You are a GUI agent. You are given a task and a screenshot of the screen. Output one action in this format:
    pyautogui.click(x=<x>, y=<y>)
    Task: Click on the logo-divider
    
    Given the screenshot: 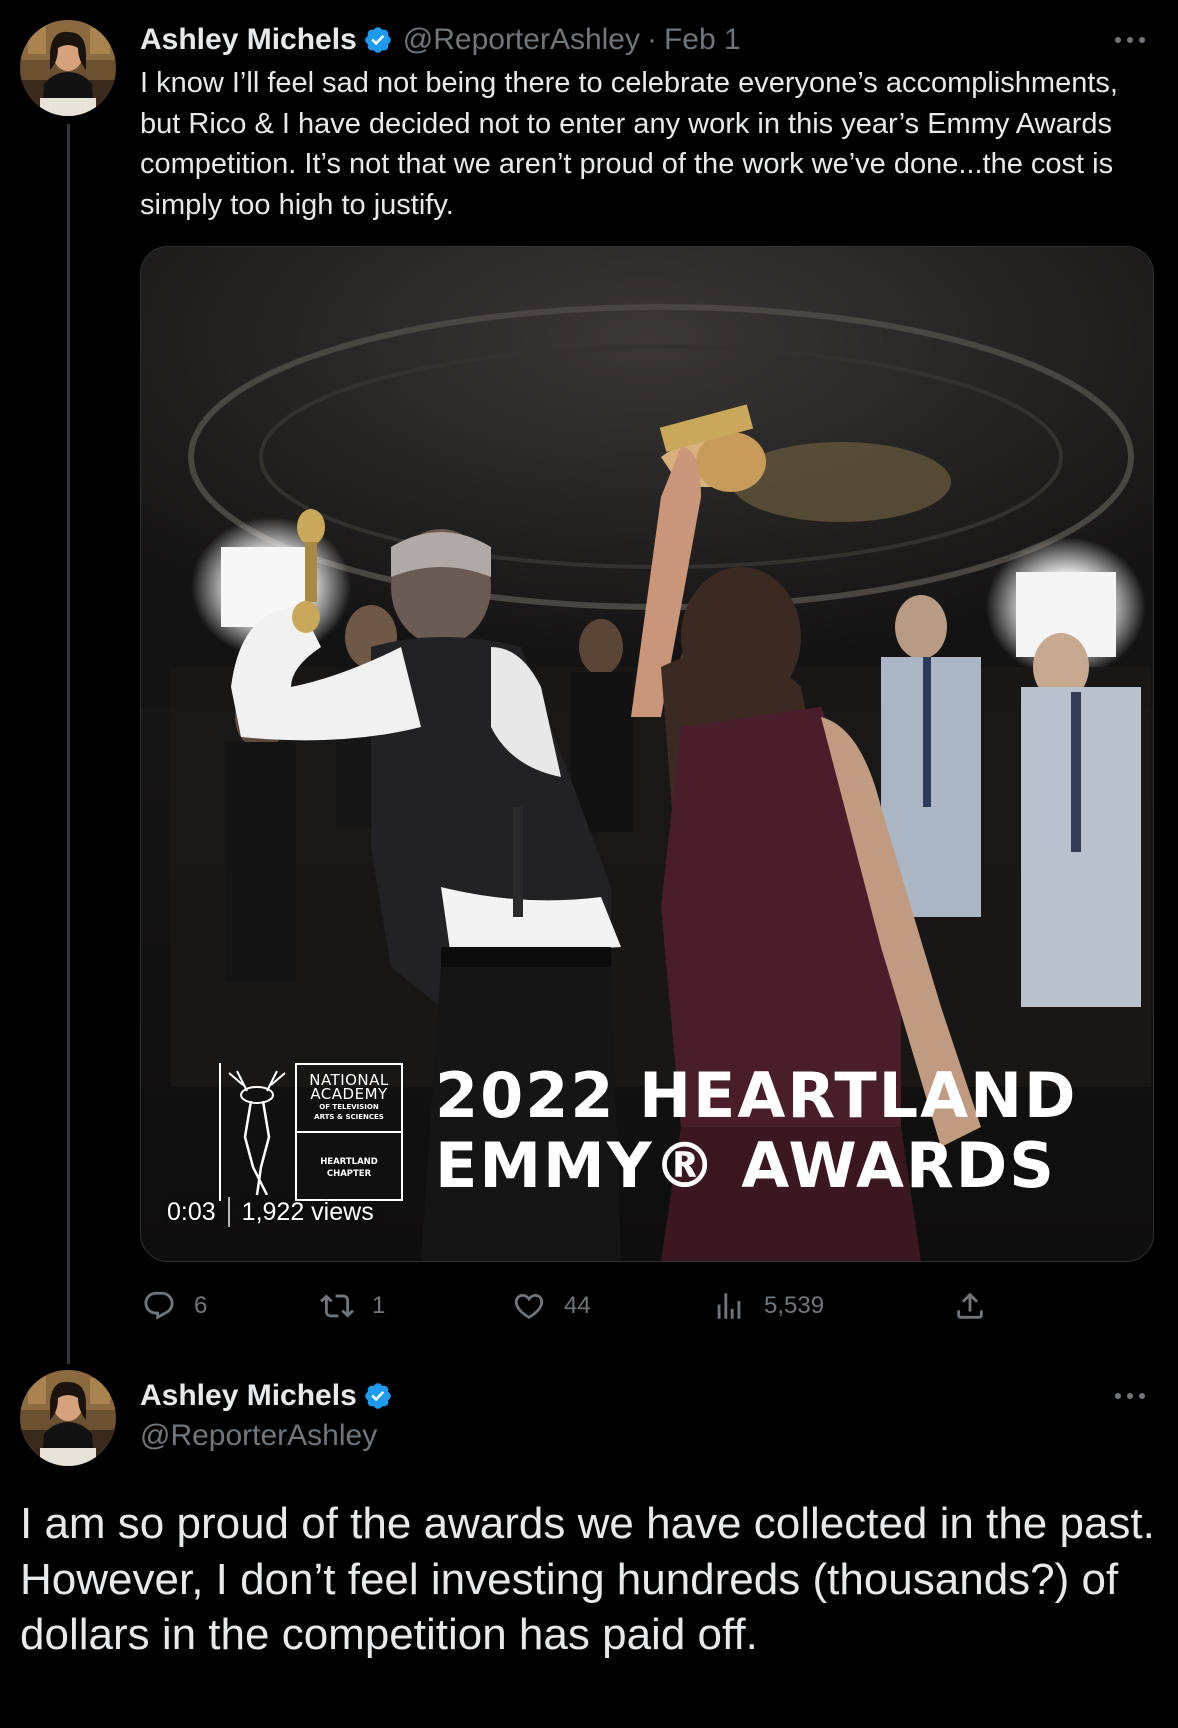 What is the action you would take?
    pyautogui.click(x=349, y=1132)
    